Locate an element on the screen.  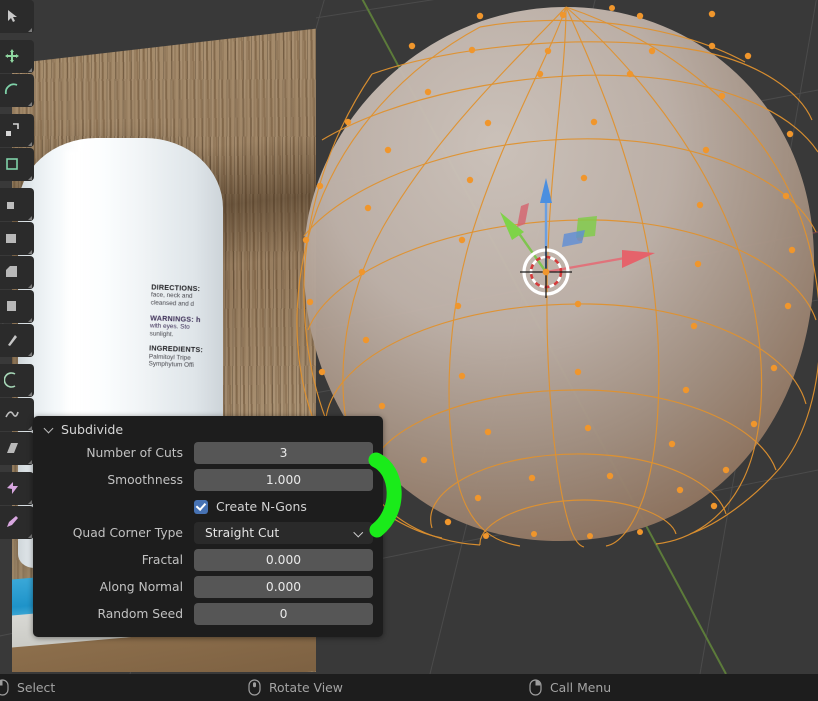
field-row-number-of-cuts: Number of Cuts 3 is located at coordinates (208, 453).